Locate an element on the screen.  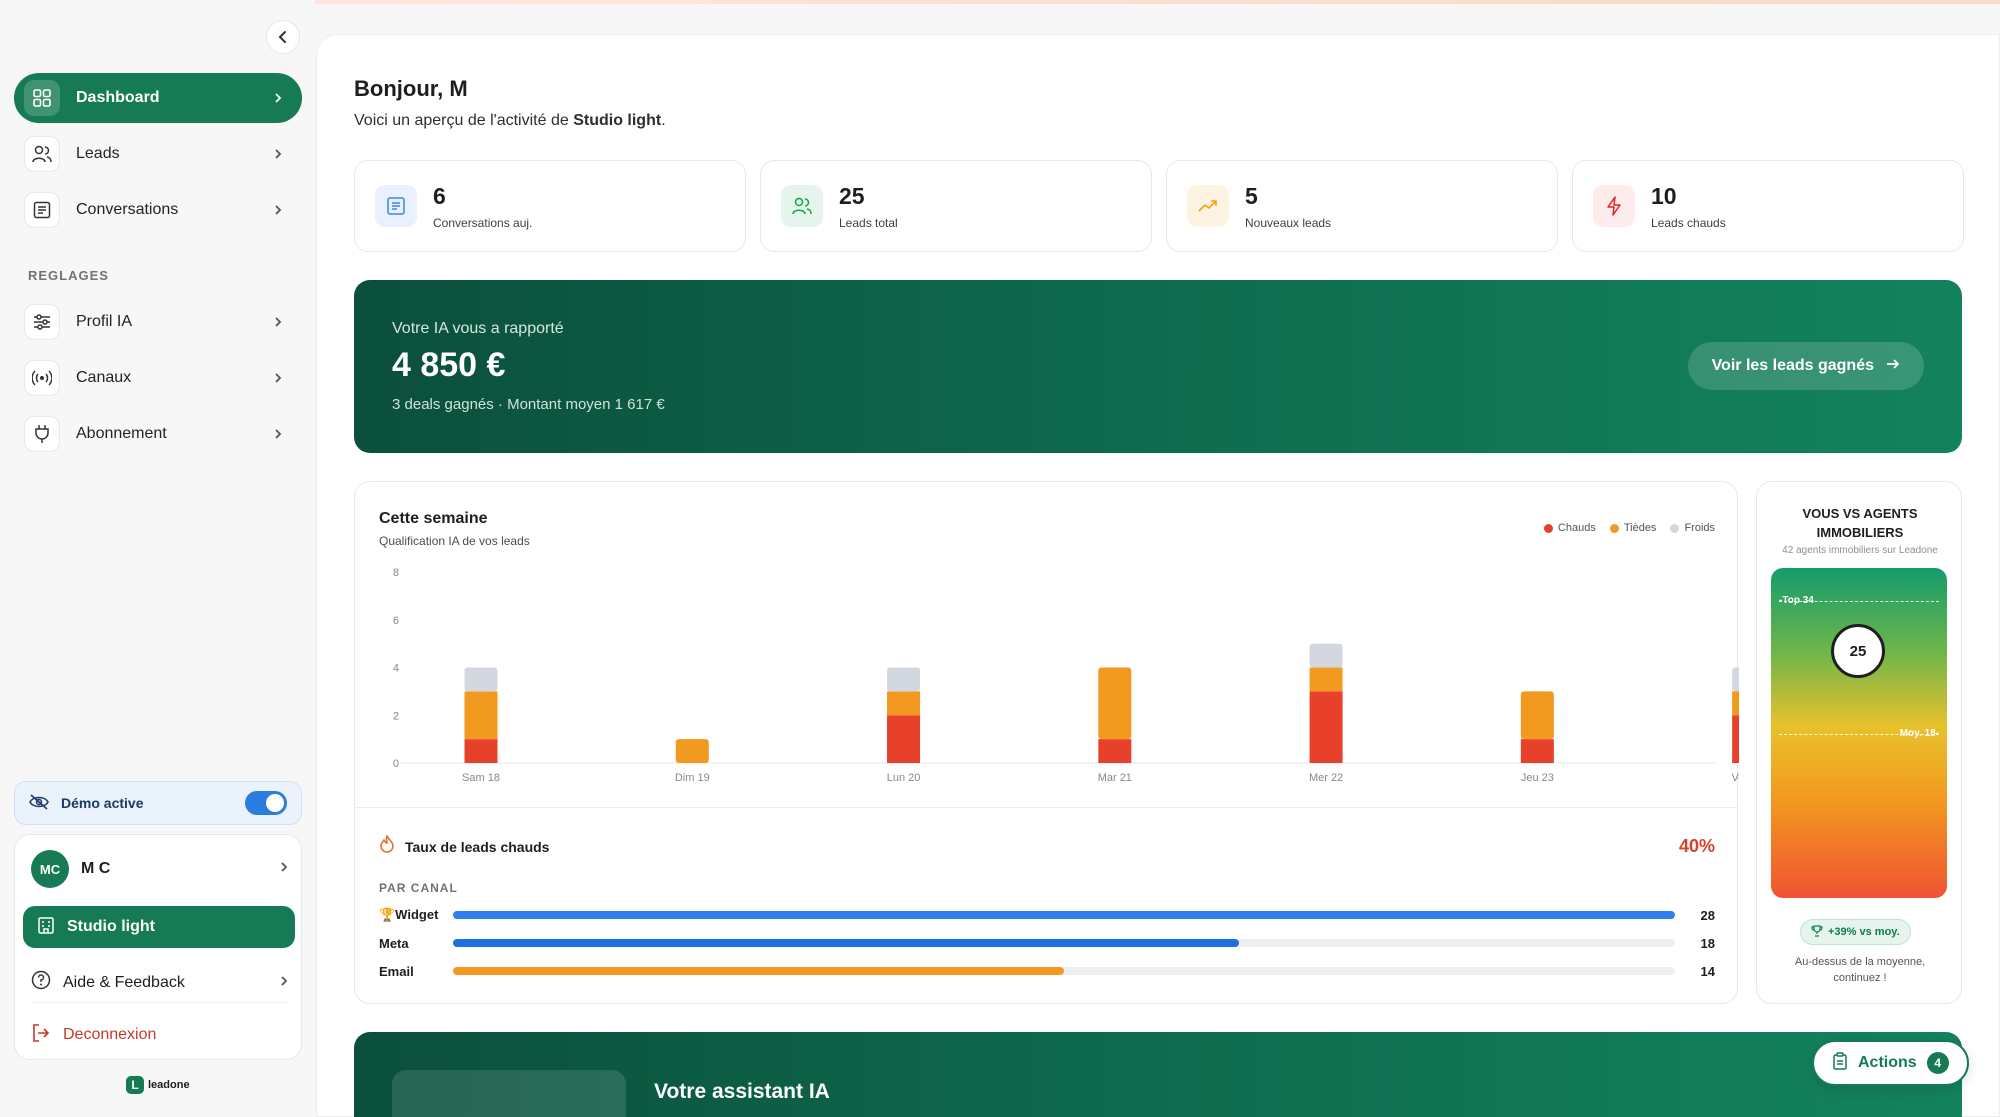
hot-rate-label: Taux de leads chauds is located at coordinates (477, 846).